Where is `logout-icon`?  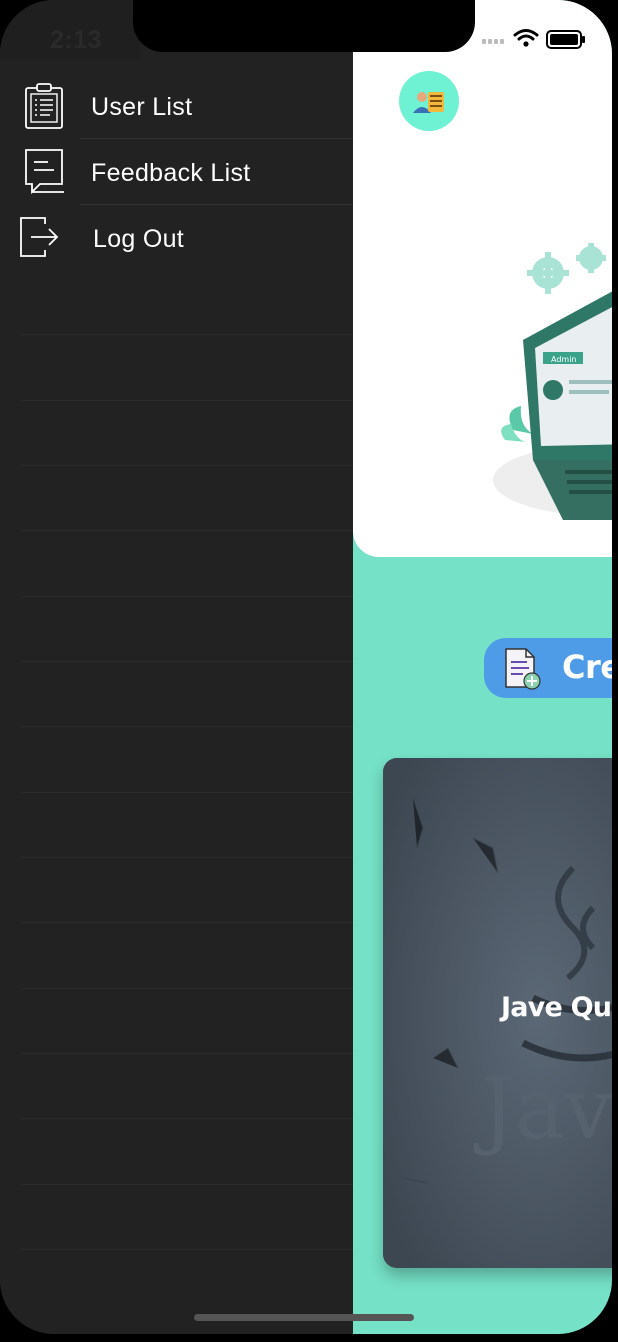 logout-icon is located at coordinates (41, 240).